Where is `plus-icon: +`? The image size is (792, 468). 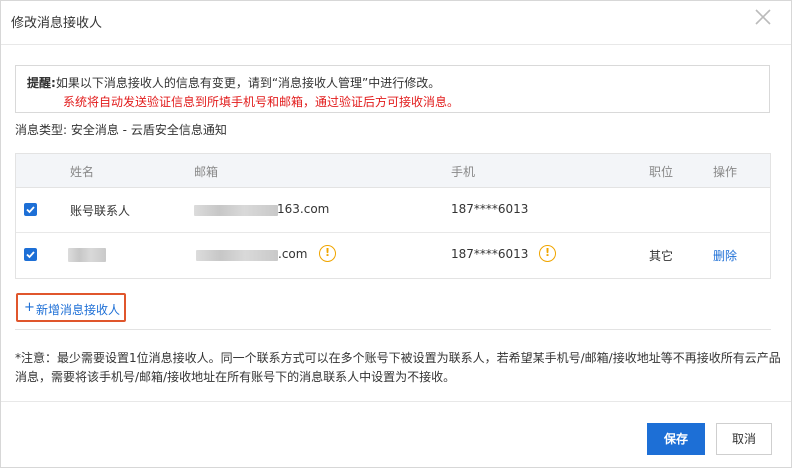
plus-icon: + is located at coordinates (29, 307).